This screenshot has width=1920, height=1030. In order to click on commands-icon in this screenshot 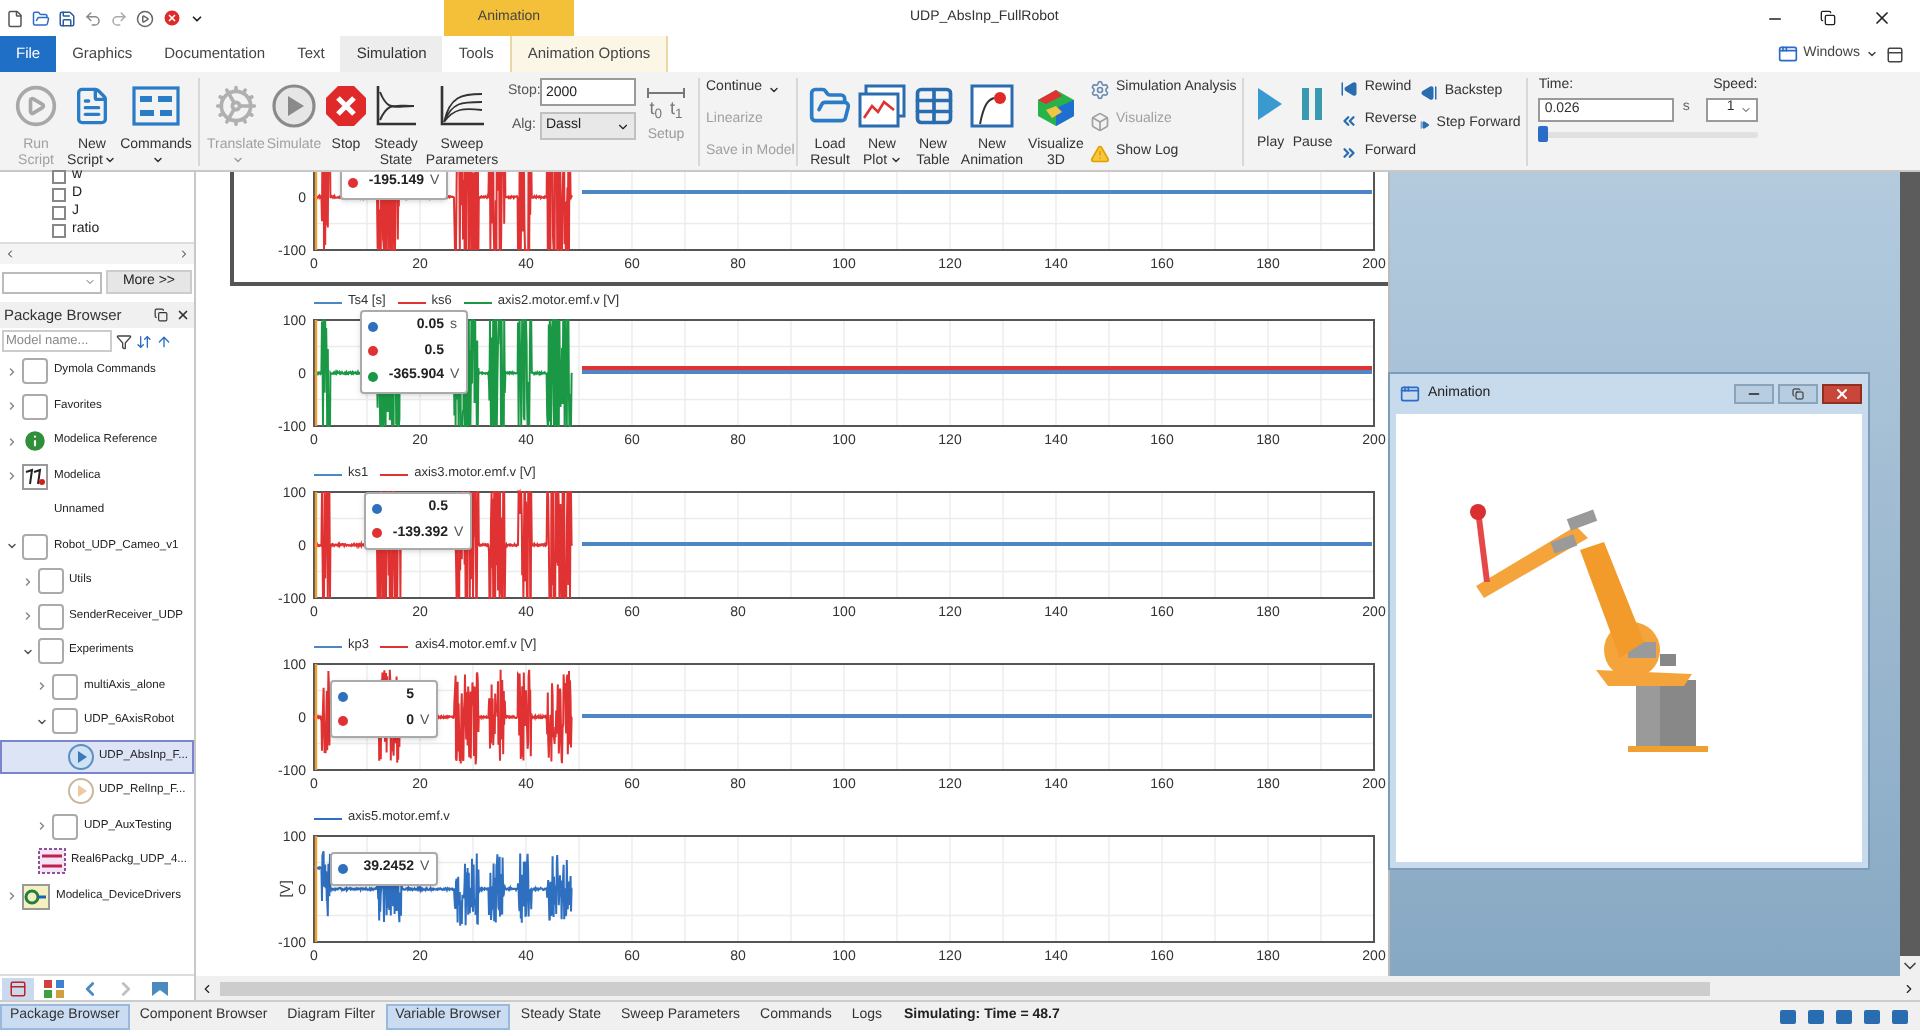, I will do `click(156, 106)`.